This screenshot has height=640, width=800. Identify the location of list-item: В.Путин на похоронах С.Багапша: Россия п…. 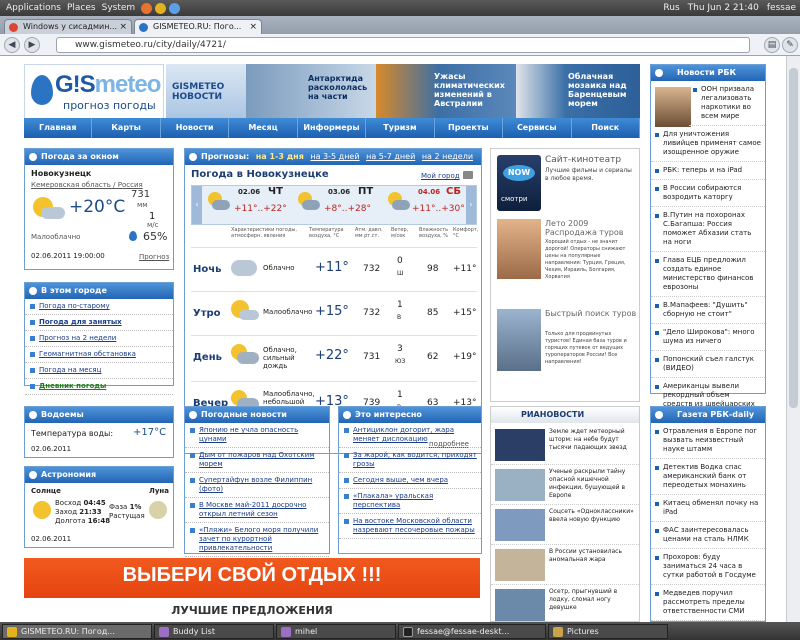
(708, 229).